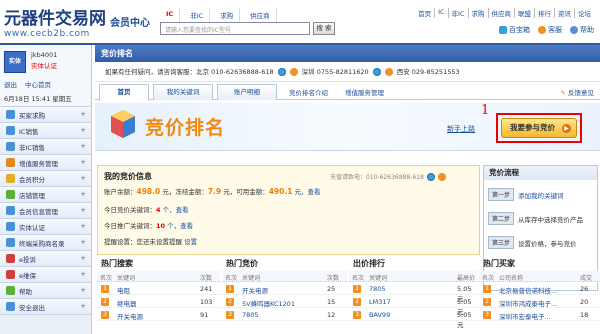  I want to click on sidebar-item: 店铺管理 +, so click(45, 195).